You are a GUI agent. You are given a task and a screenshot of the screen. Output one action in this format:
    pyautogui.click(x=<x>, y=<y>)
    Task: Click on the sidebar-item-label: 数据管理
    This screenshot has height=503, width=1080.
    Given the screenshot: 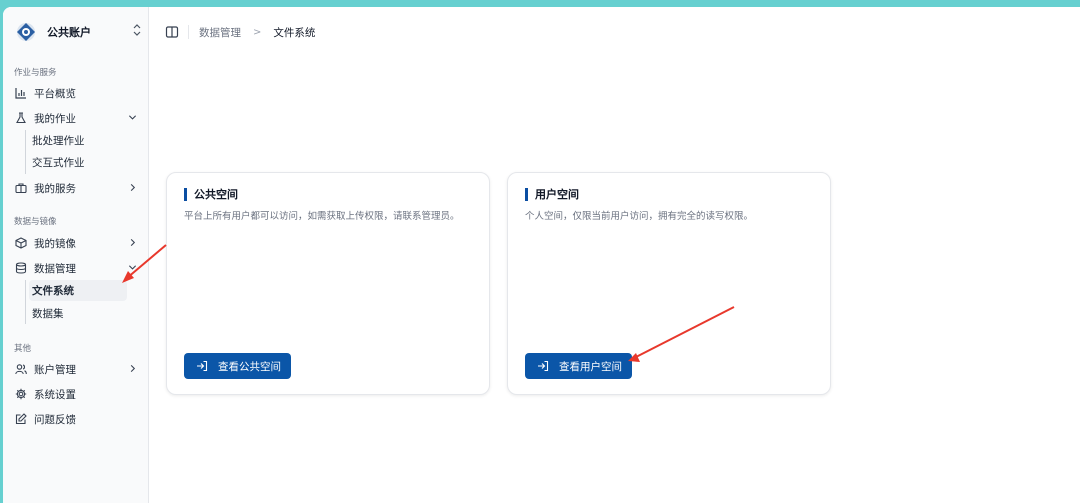 What is the action you would take?
    pyautogui.click(x=55, y=268)
    